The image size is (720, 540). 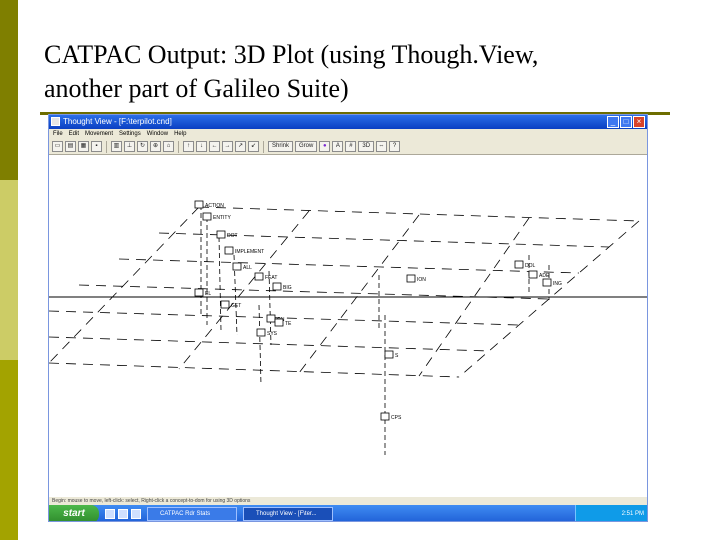 I want to click on slide-title-line-2: another part of Galileo Suite), so click(x=196, y=88).